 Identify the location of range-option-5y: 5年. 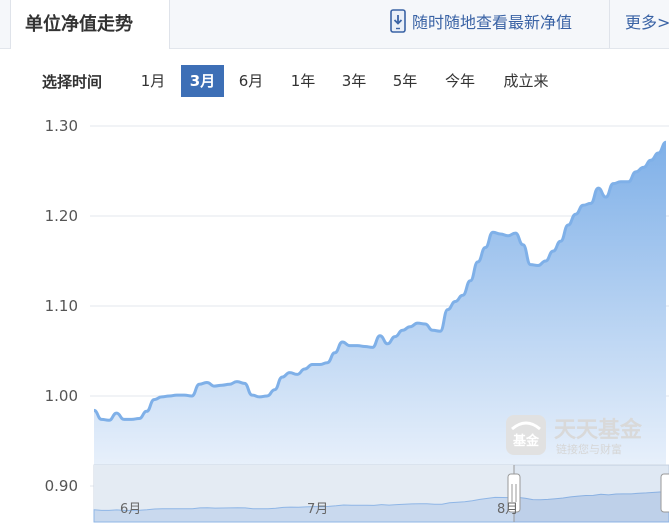
(405, 81).